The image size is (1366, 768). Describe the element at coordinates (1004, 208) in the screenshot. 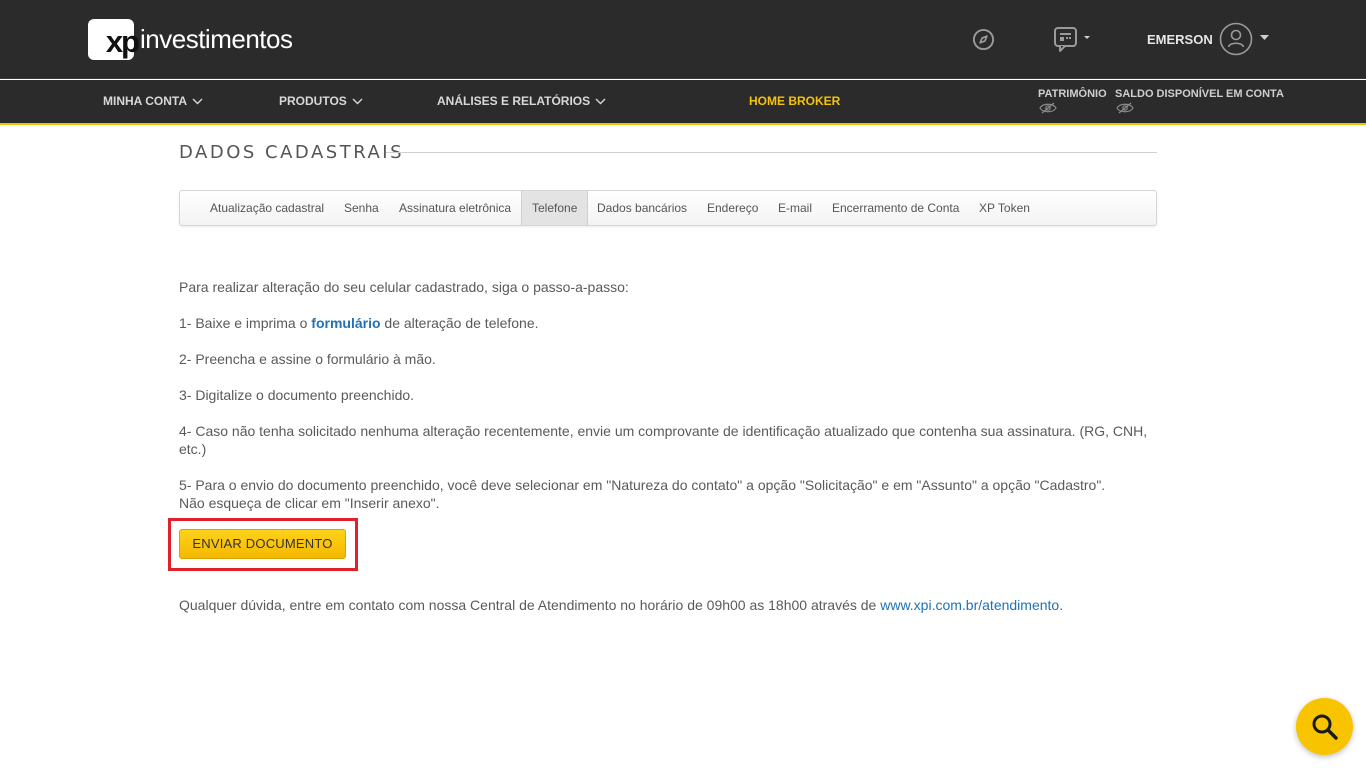

I see `tab-xp-token: XP Token` at that location.